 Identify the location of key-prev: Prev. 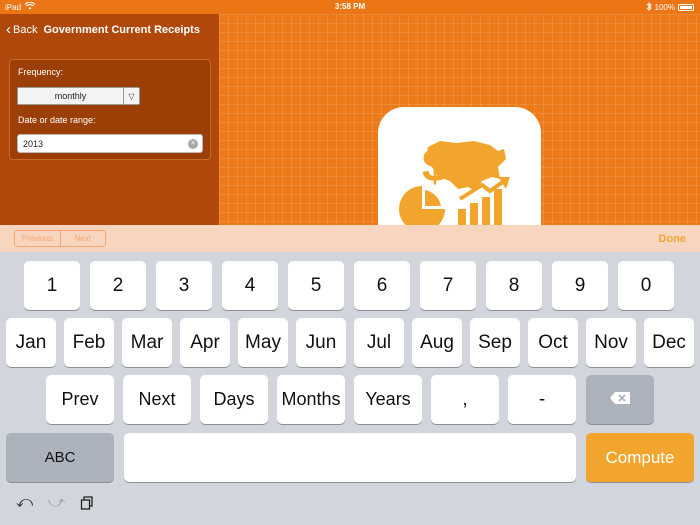
(80, 399).